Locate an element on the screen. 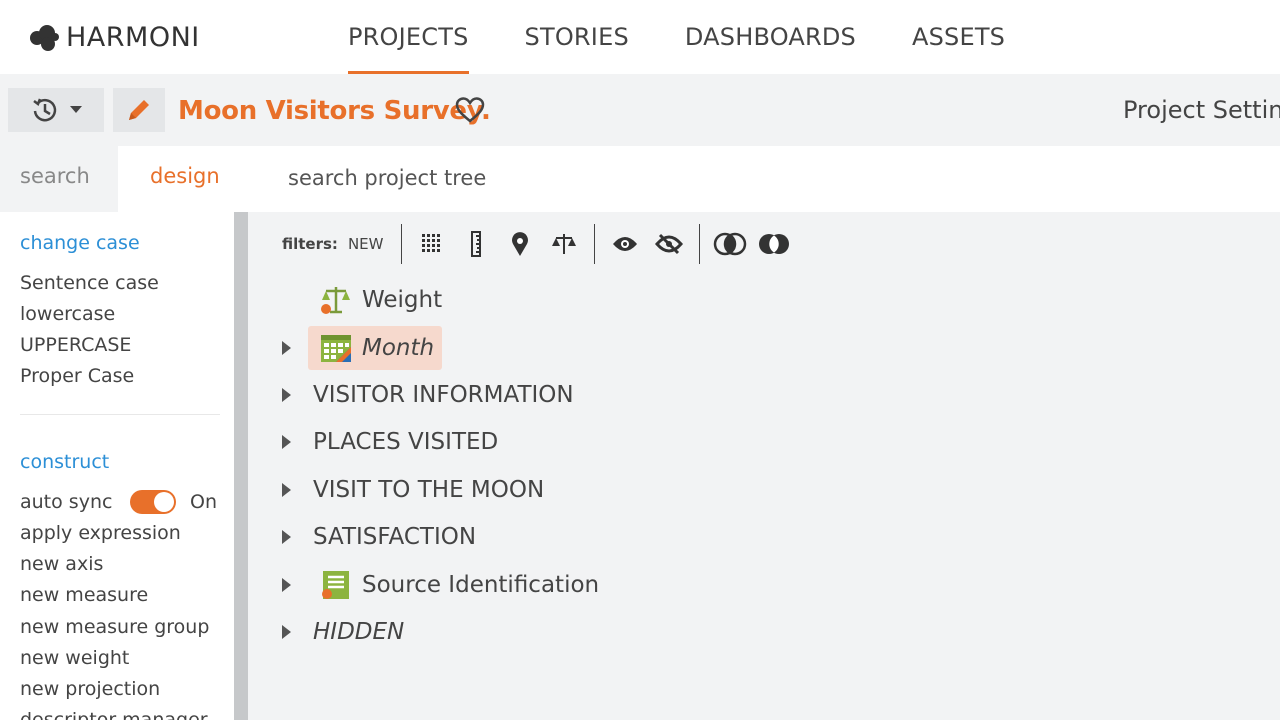 Image resolution: width=1280 pixels, height=720 pixels. section-divider is located at coordinates (120, 414).